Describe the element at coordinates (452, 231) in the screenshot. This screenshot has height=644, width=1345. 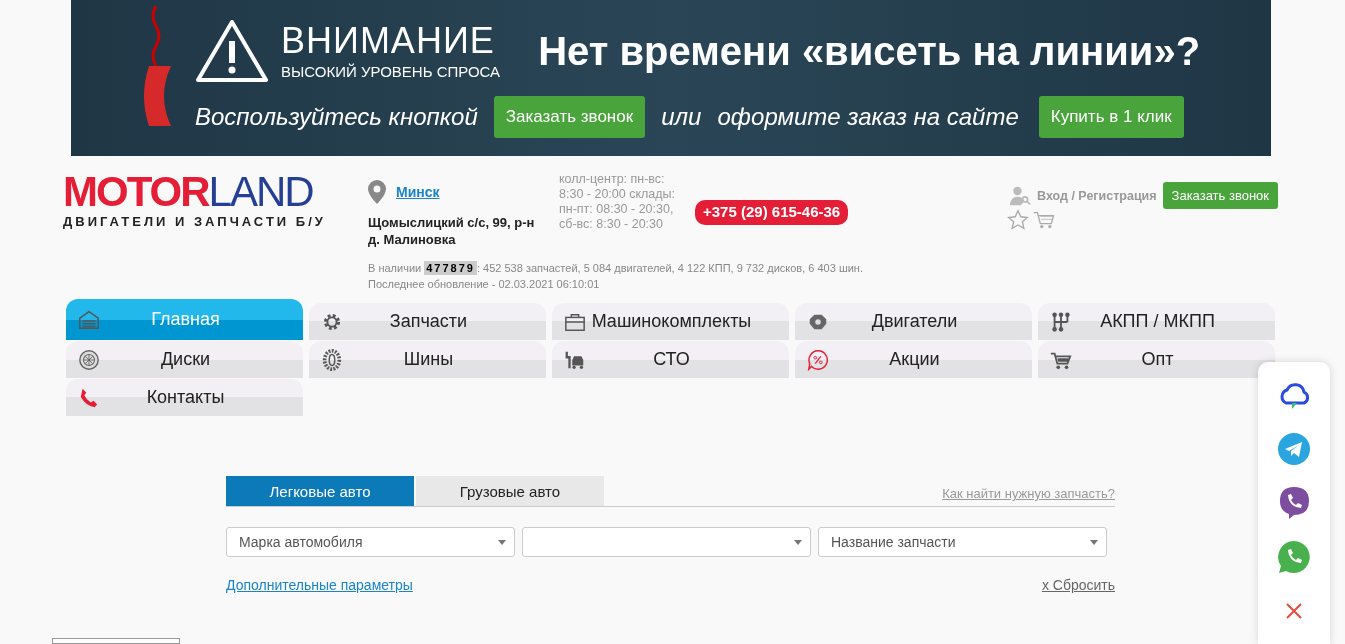
I see `address-text: Щомыслицкий с/с, 99, р-н д. Малиновка` at that location.